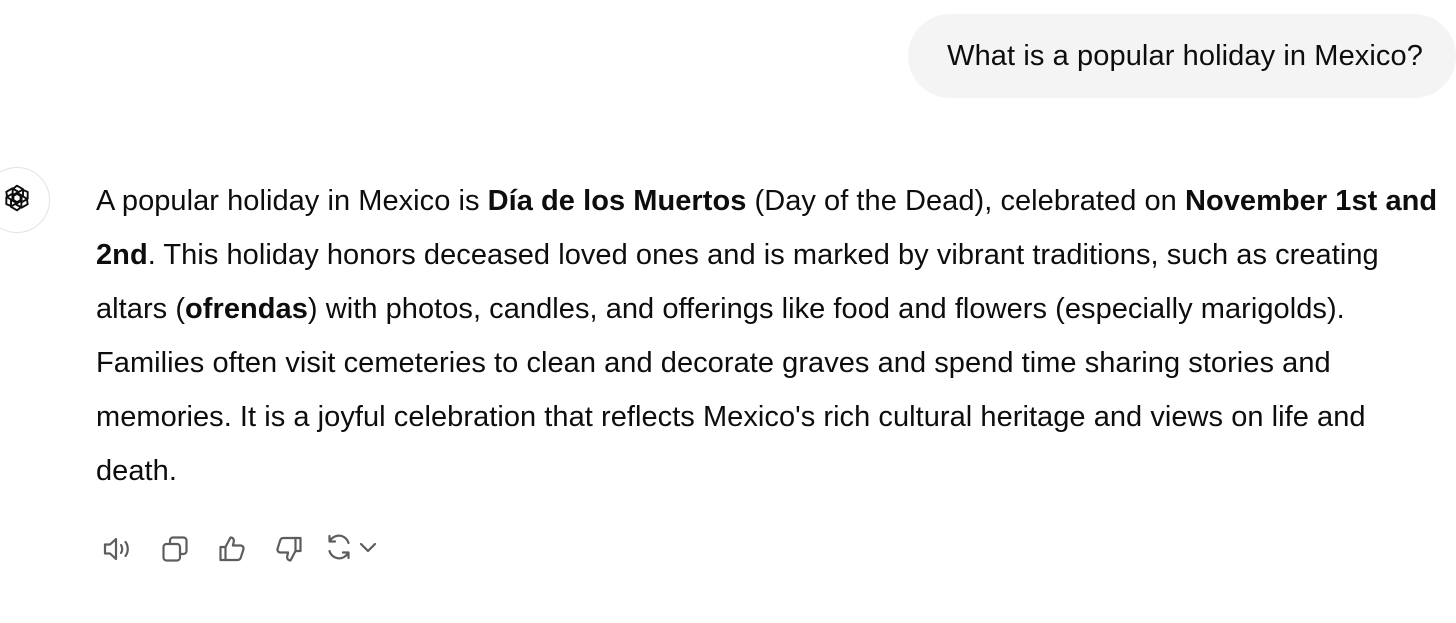 The image size is (1456, 623). I want to click on assistant-avatar, so click(25, 200).